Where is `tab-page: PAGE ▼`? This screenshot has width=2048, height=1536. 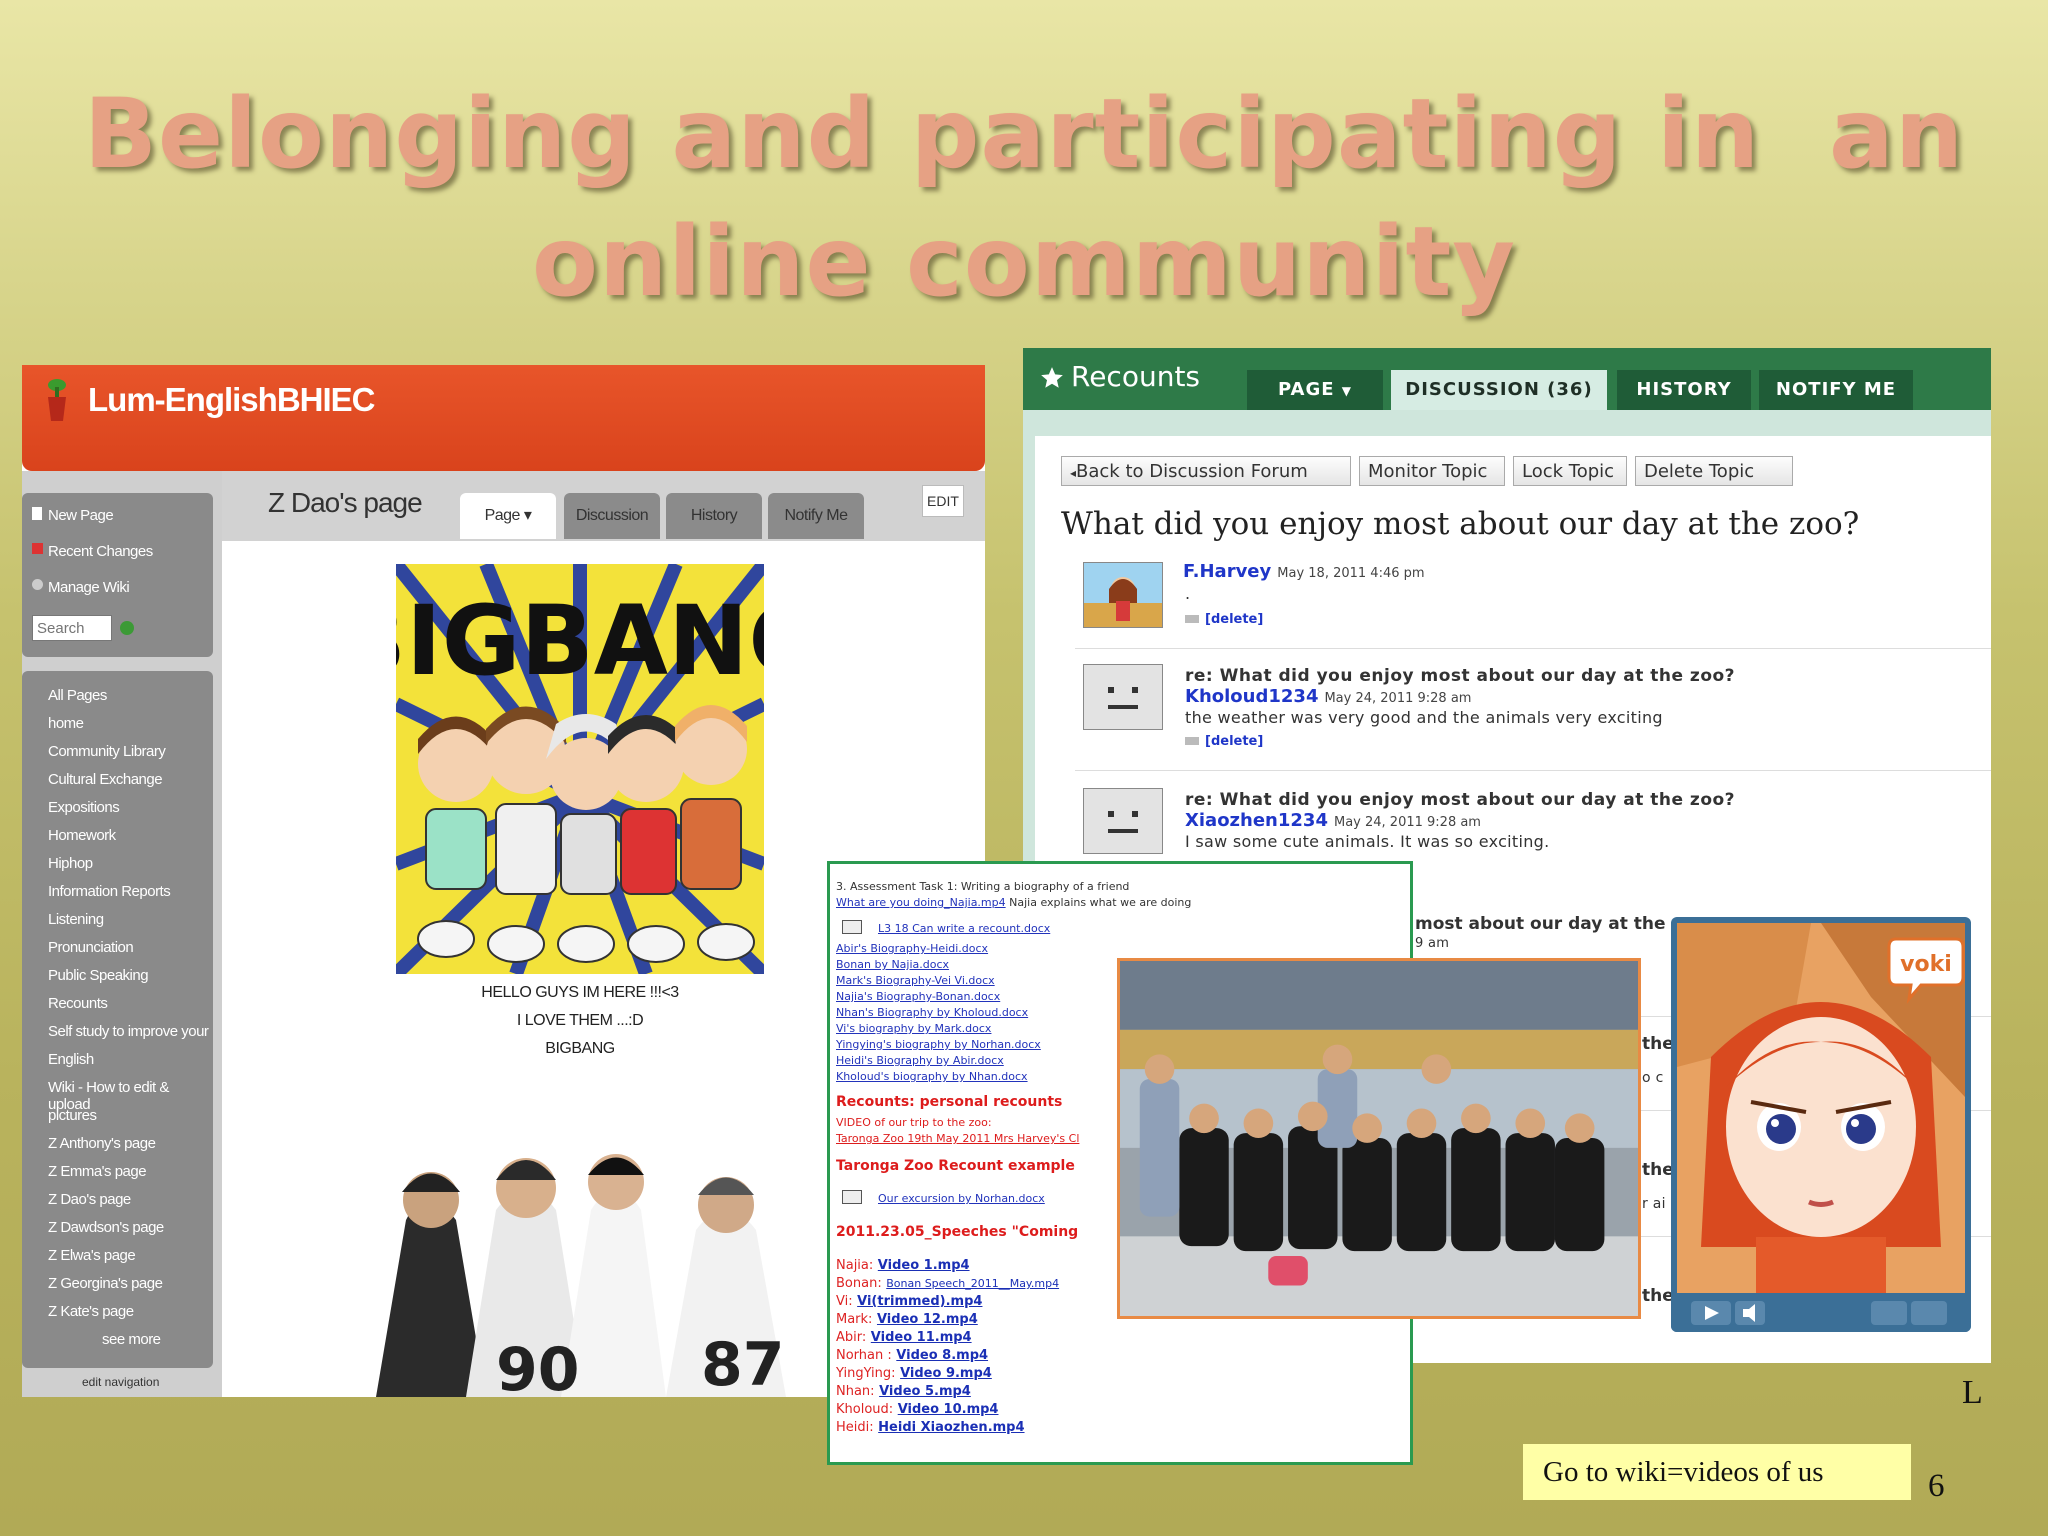
tab-page: PAGE ▼ is located at coordinates (1315, 390).